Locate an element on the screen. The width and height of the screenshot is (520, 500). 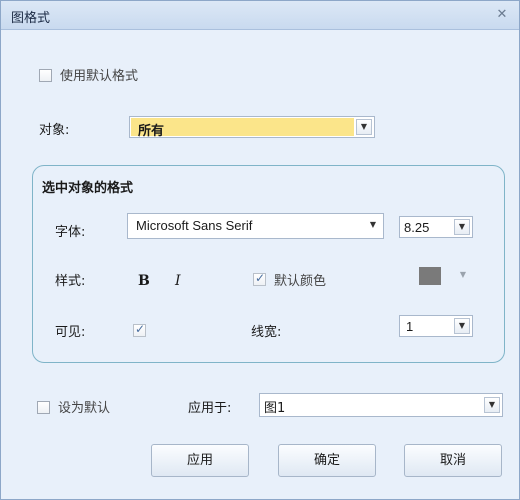
cancel-button: 取消 is located at coordinates (453, 460).